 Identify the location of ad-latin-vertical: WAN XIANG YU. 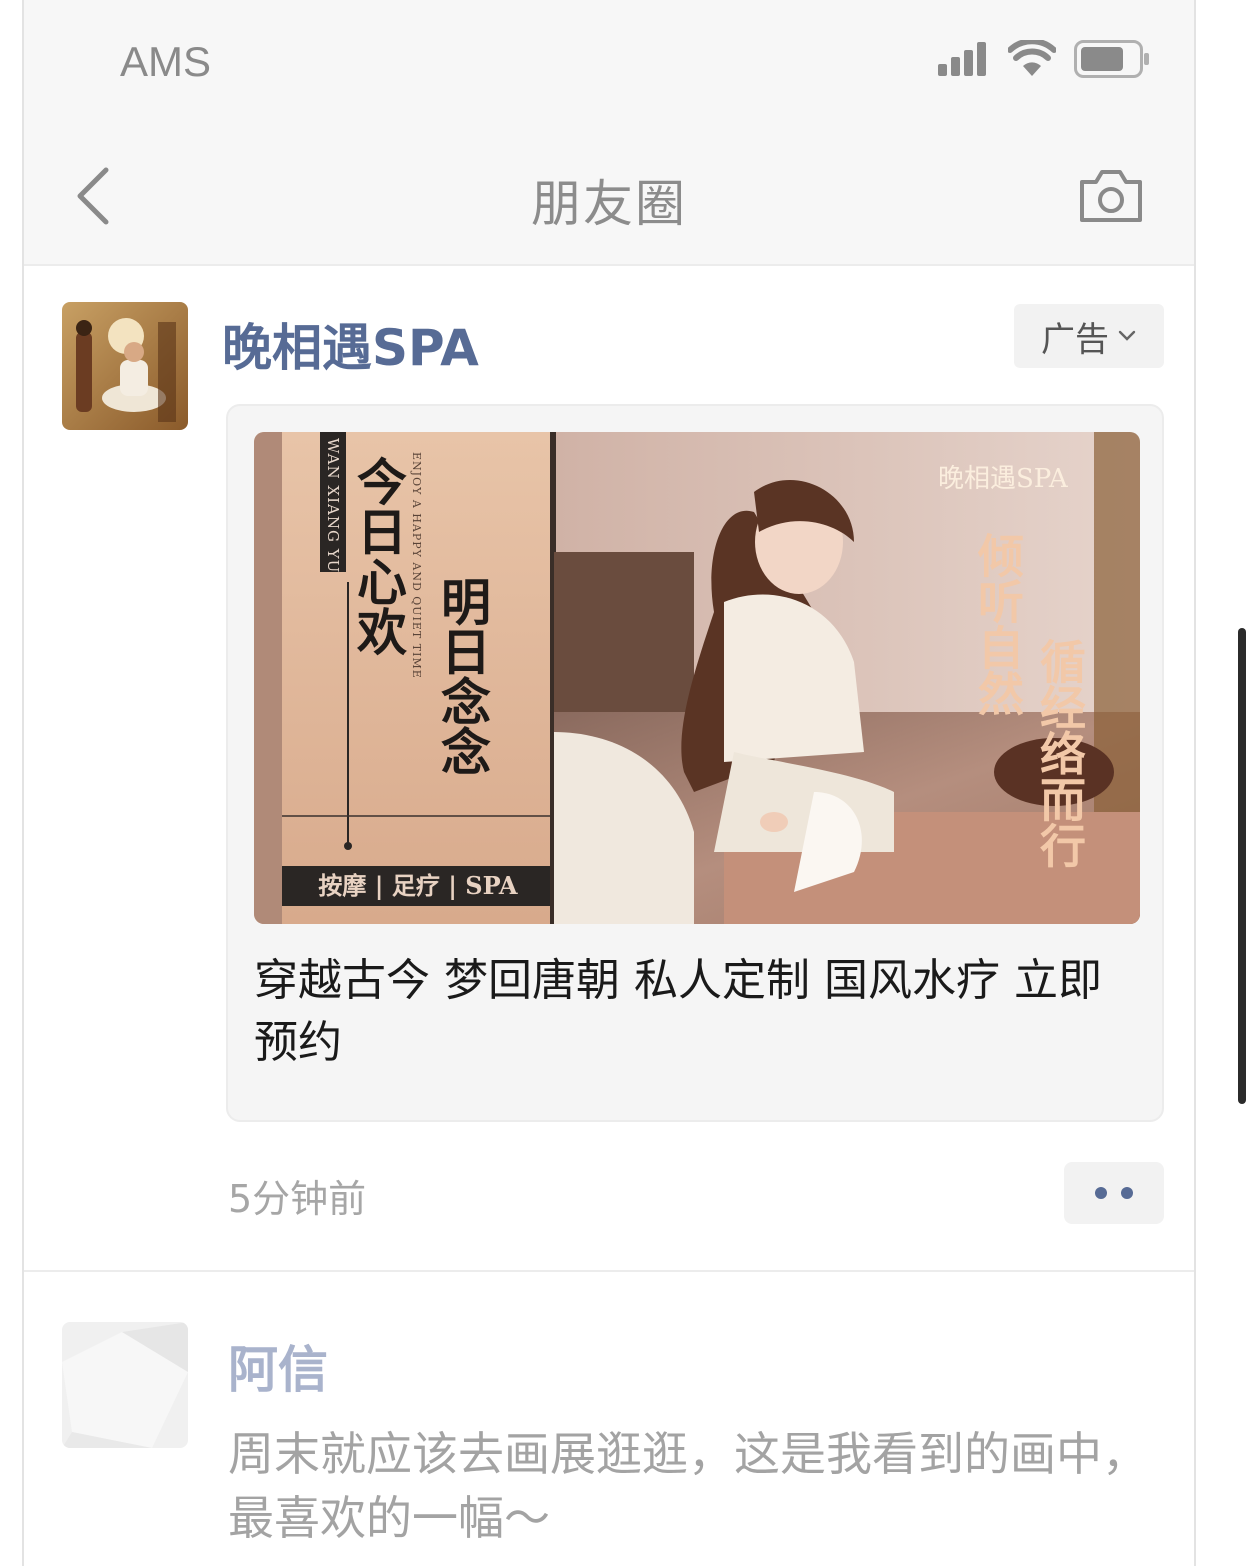
(333, 506).